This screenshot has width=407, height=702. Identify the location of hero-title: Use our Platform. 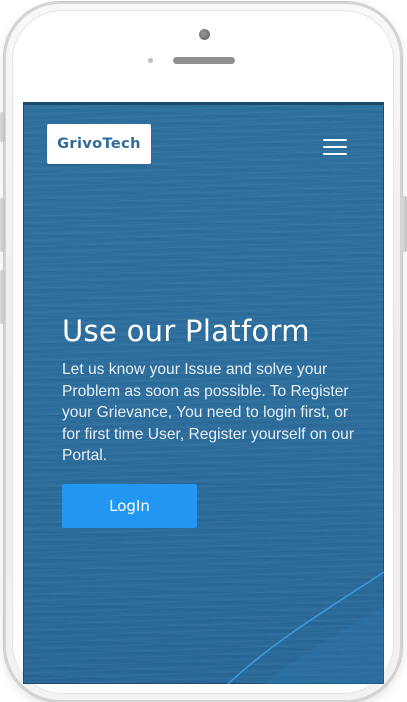
(186, 331).